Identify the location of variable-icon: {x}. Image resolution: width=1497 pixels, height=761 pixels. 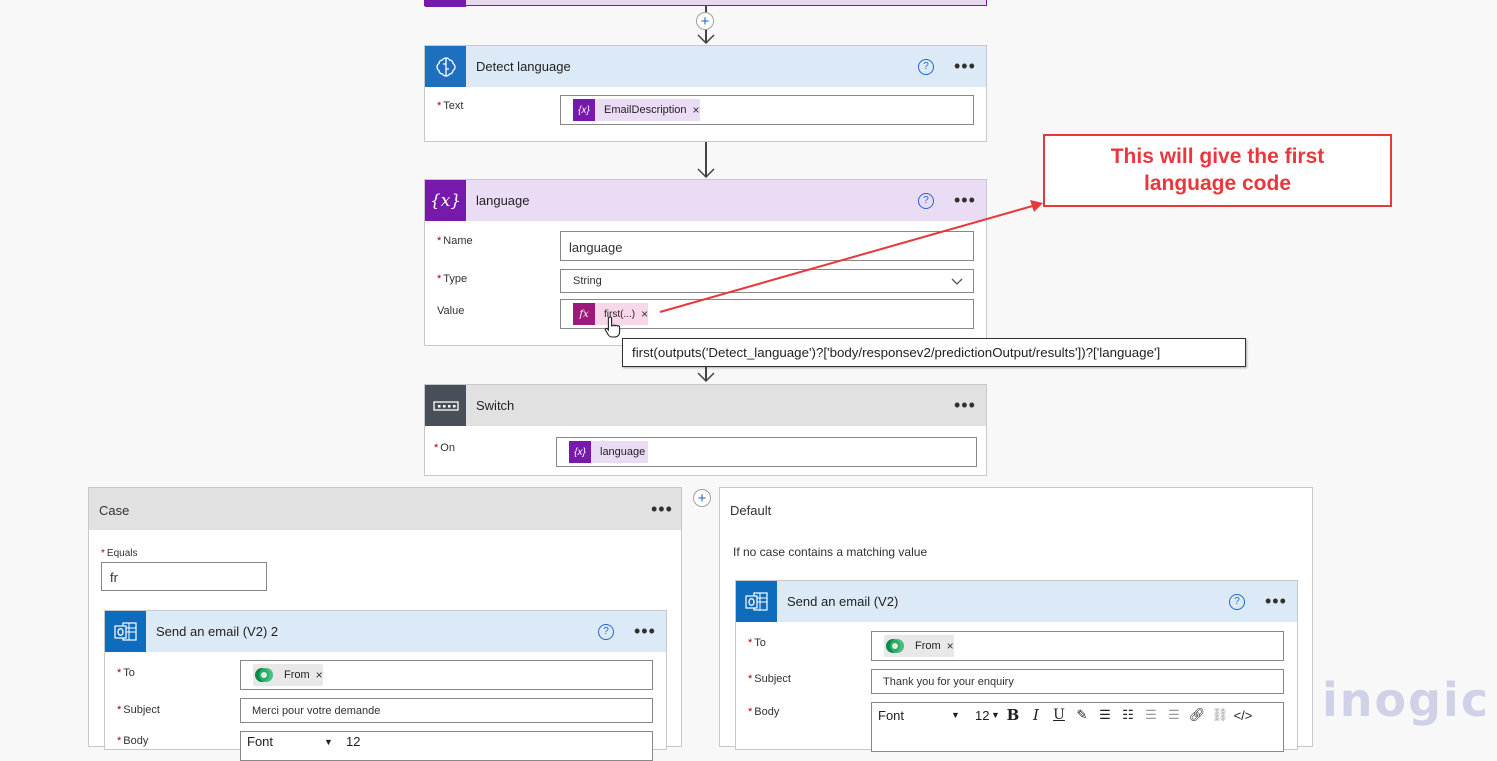
(580, 452).